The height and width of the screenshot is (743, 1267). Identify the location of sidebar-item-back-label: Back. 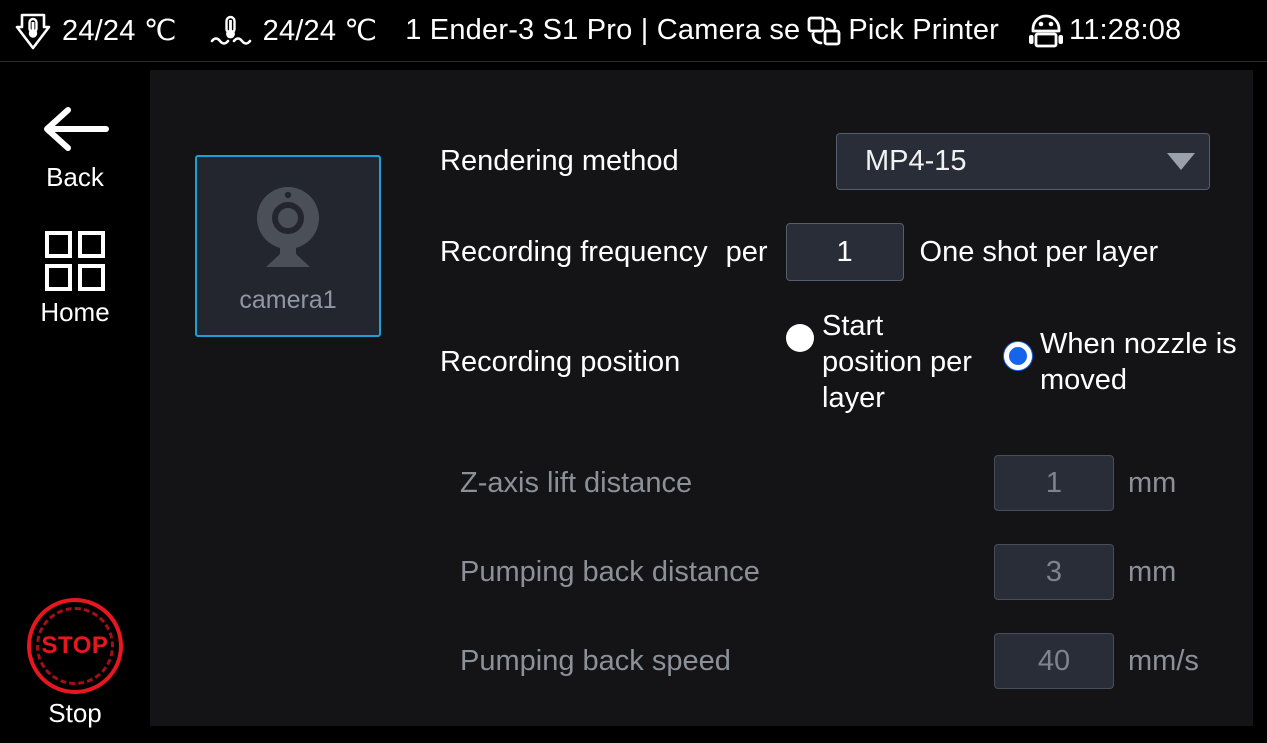
(75, 177).